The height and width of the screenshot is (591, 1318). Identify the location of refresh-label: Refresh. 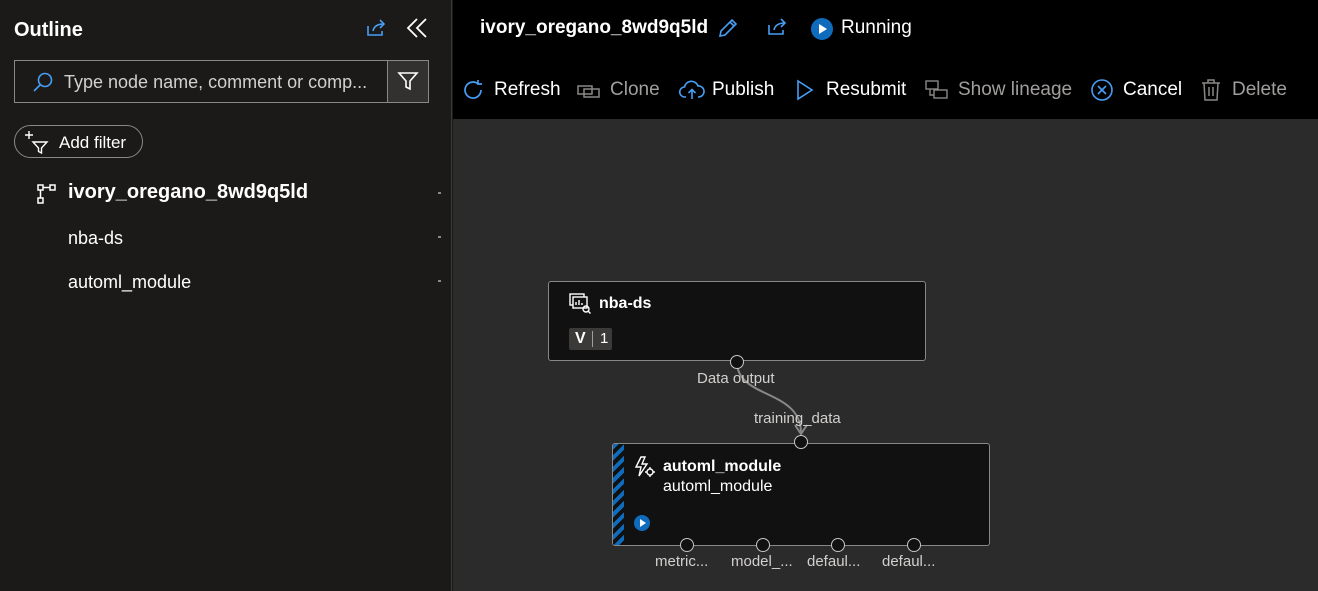
(527, 89).